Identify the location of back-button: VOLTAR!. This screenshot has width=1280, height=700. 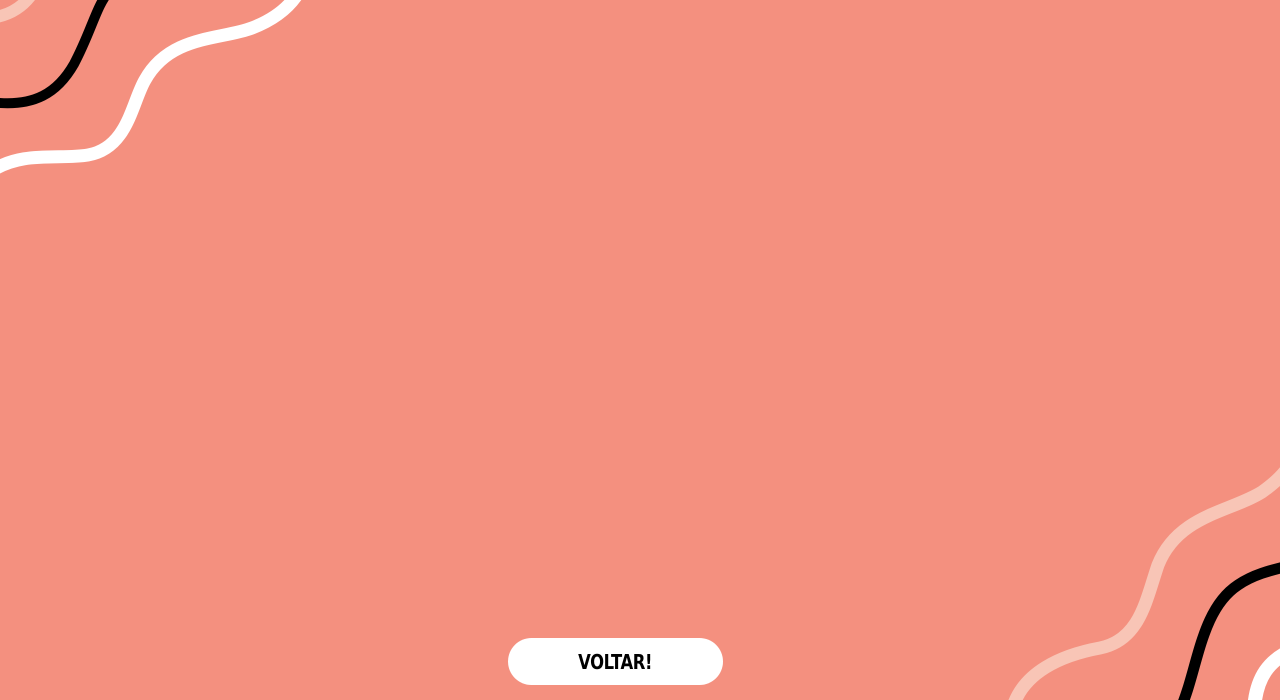
(615, 661).